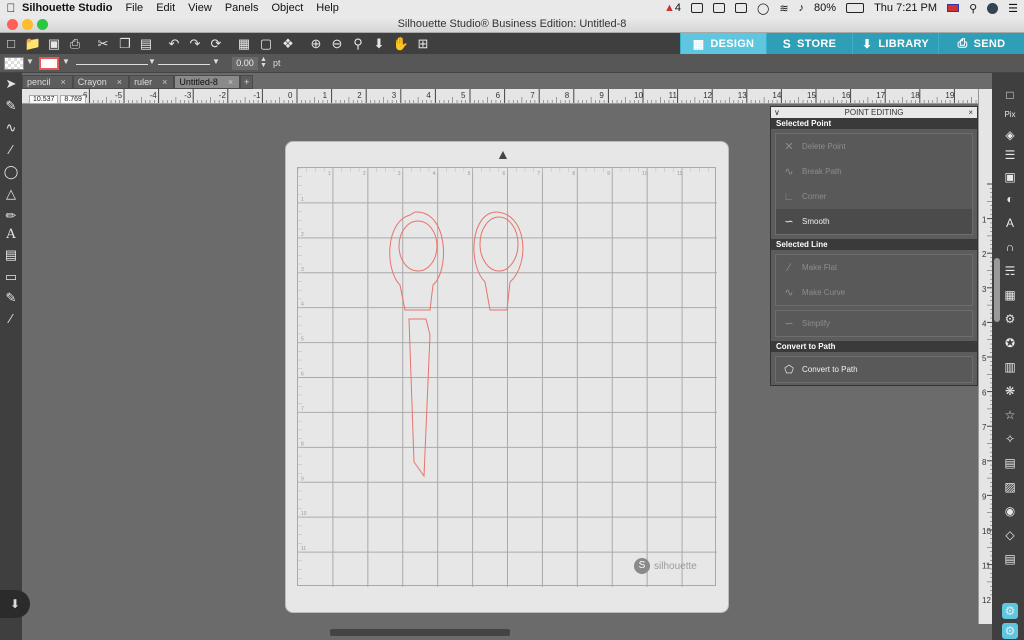 This screenshot has width=1024, height=640. Describe the element at coordinates (242, 8) in the screenshot. I see `menu-panels: Panels` at that location.